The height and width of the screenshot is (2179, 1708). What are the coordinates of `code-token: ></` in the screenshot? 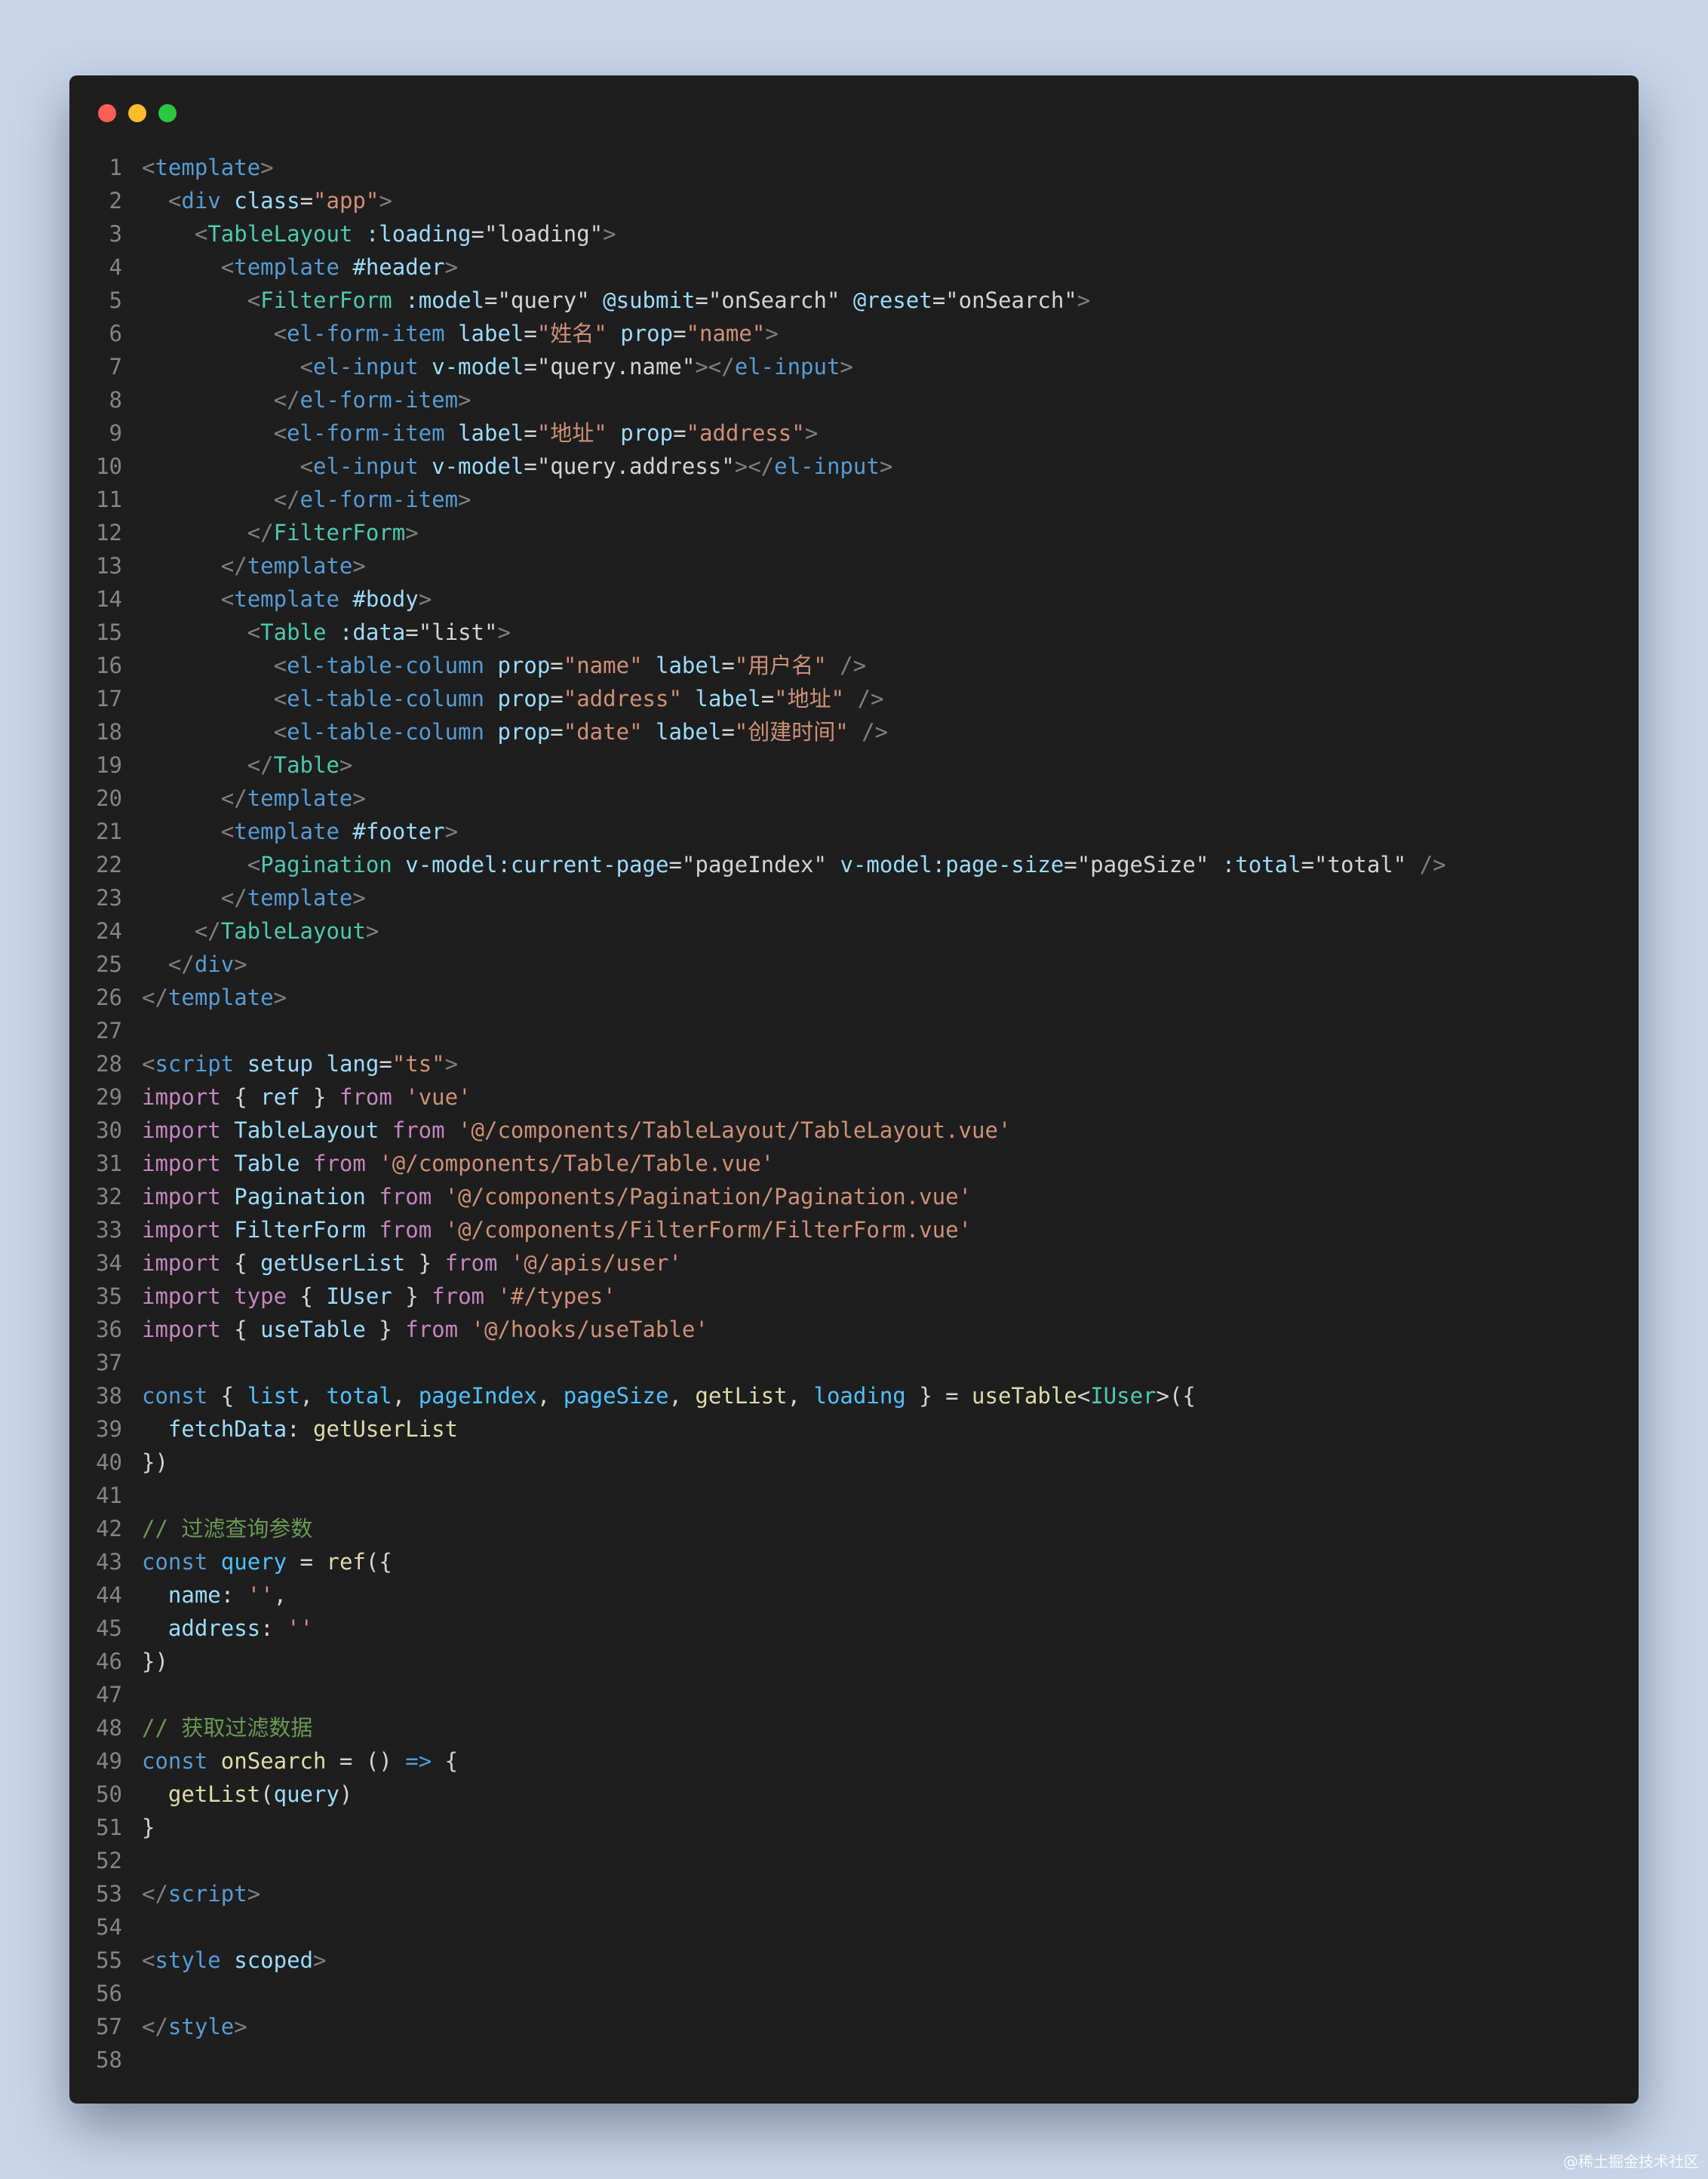 It's located at (715, 367).